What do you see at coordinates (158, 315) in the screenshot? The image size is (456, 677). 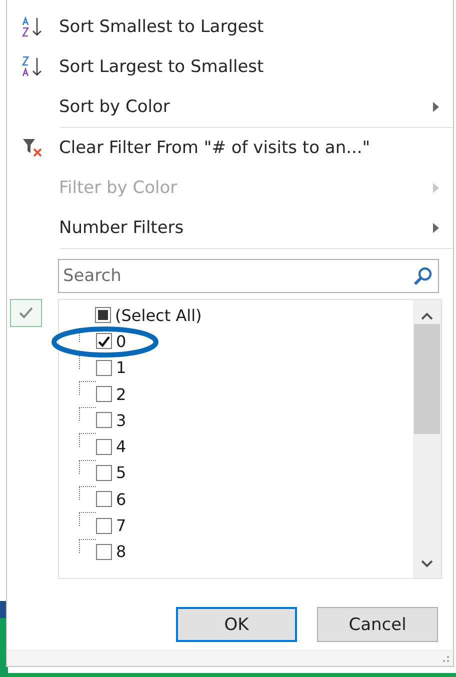 I see `value-label: (Select All)` at bounding box center [158, 315].